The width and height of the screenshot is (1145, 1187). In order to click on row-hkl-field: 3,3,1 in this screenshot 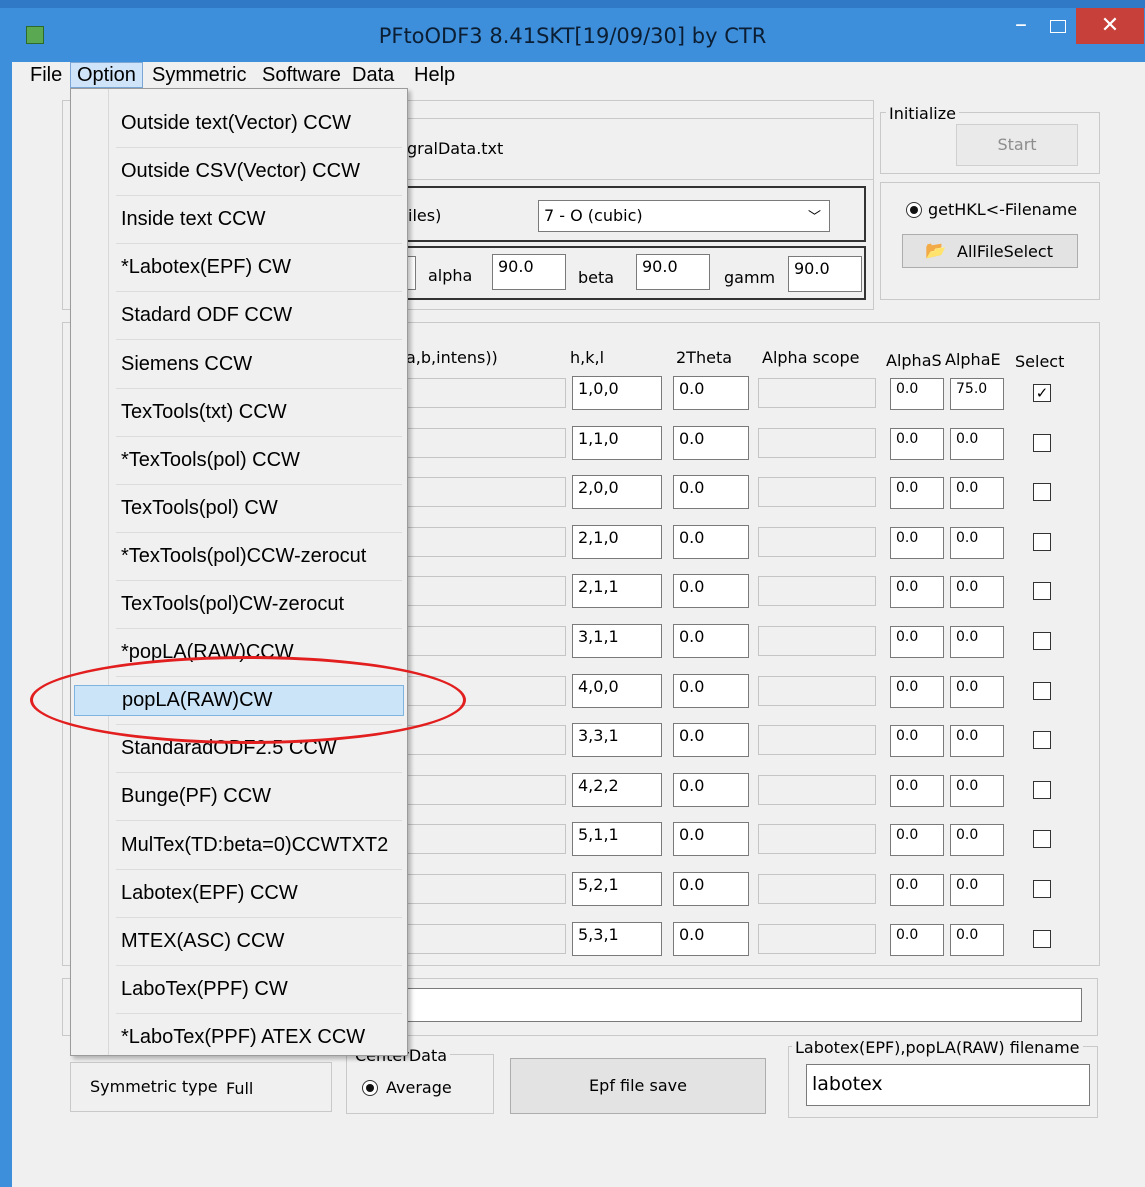, I will do `click(617, 740)`.